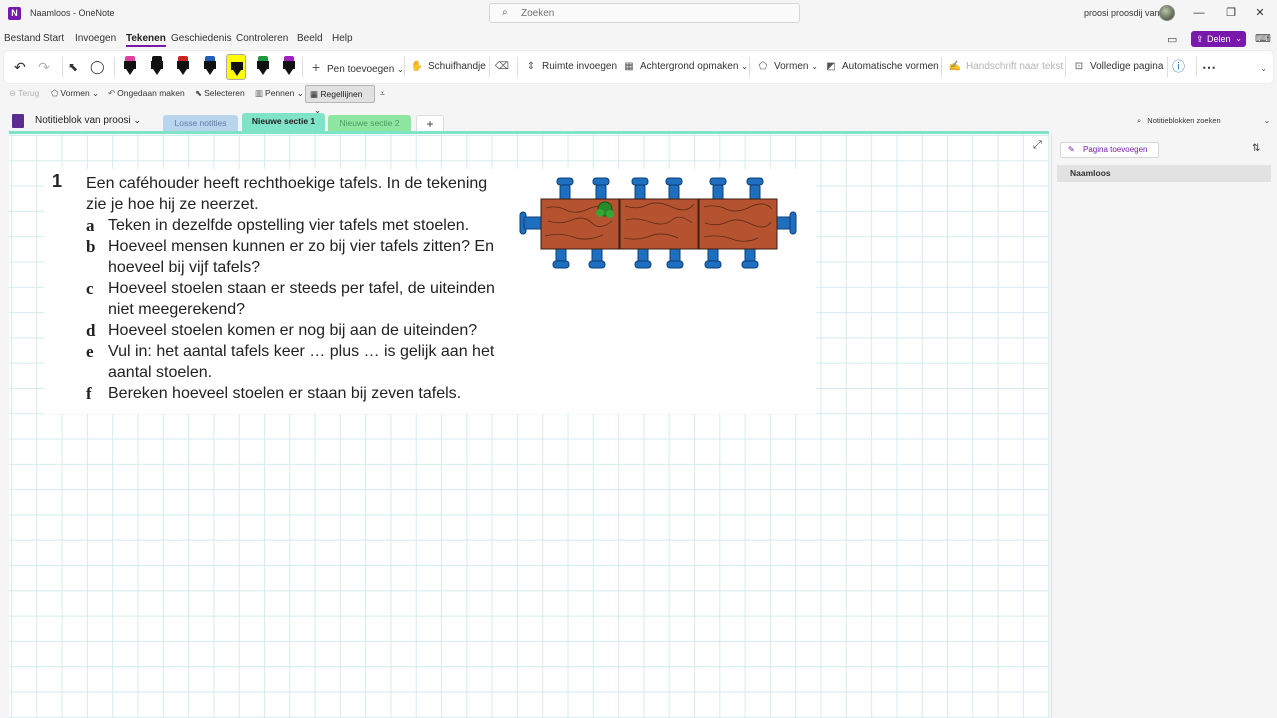 This screenshot has width=1277, height=718. What do you see at coordinates (200, 123) in the screenshot?
I see `section-tab-1: Losse notities` at bounding box center [200, 123].